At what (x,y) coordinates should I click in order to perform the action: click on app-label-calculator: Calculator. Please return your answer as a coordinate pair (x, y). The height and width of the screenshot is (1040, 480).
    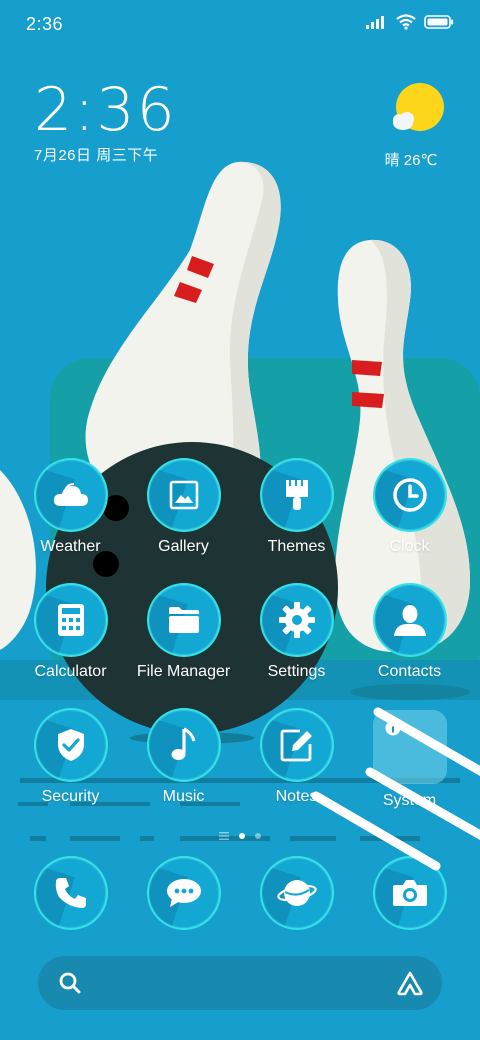
    Looking at the image, I should click on (70, 671).